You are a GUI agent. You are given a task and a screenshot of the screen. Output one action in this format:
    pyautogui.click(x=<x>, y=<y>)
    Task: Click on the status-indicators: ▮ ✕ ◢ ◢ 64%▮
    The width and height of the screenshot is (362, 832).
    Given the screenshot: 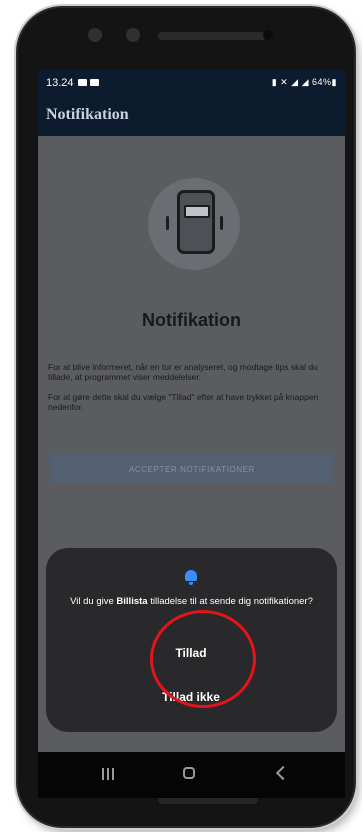 What is the action you would take?
    pyautogui.click(x=304, y=82)
    